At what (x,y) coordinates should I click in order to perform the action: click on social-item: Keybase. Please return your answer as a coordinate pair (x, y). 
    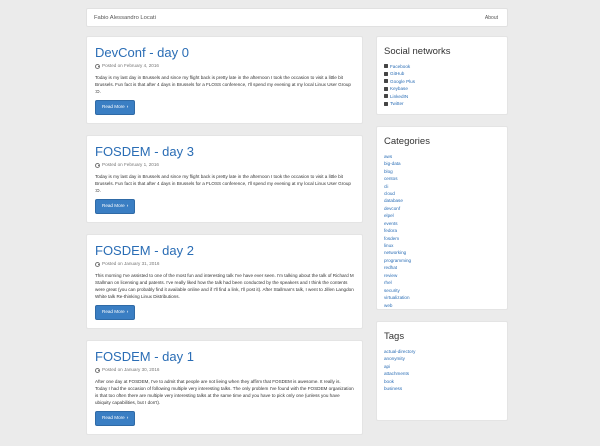
    Looking at the image, I should click on (442, 88).